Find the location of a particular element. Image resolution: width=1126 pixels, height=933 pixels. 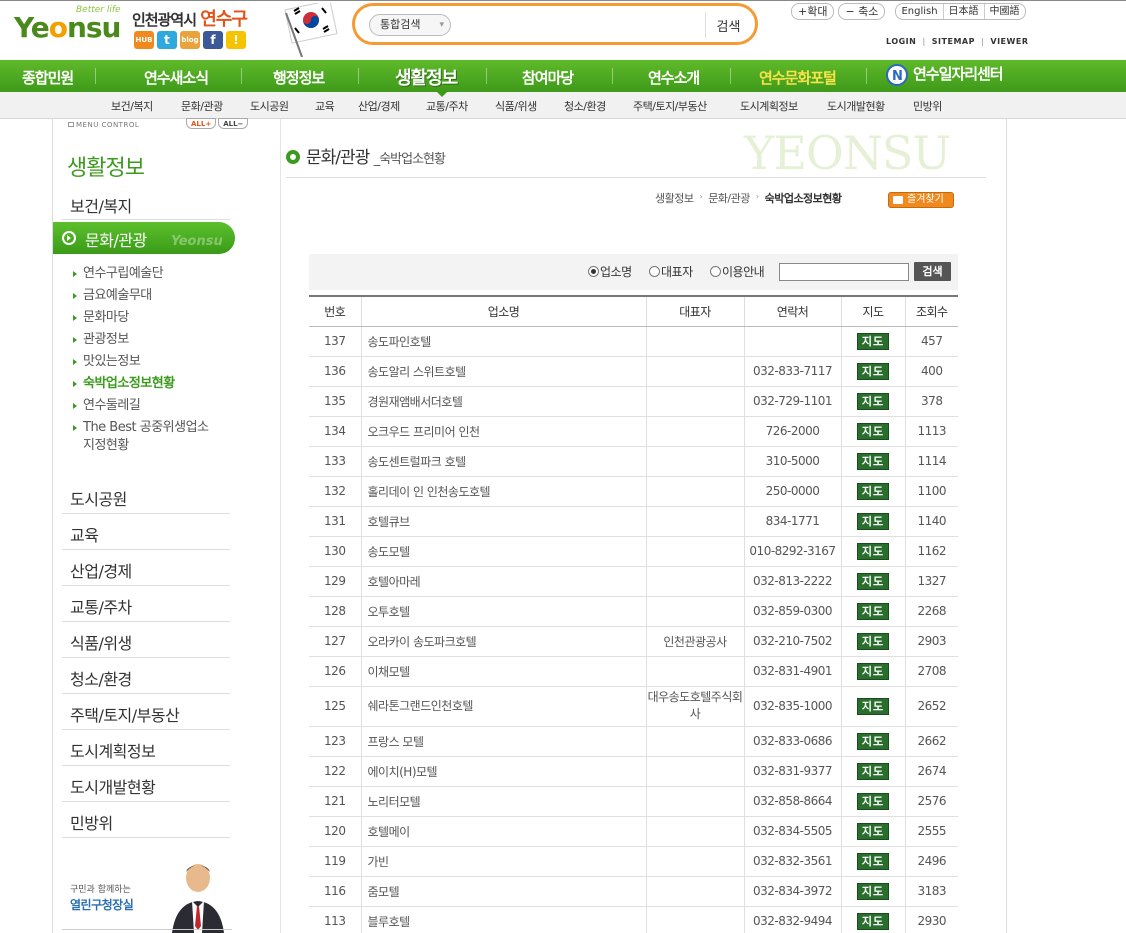

subnav-item-culture: 문화/관광 is located at coordinates (202, 106).